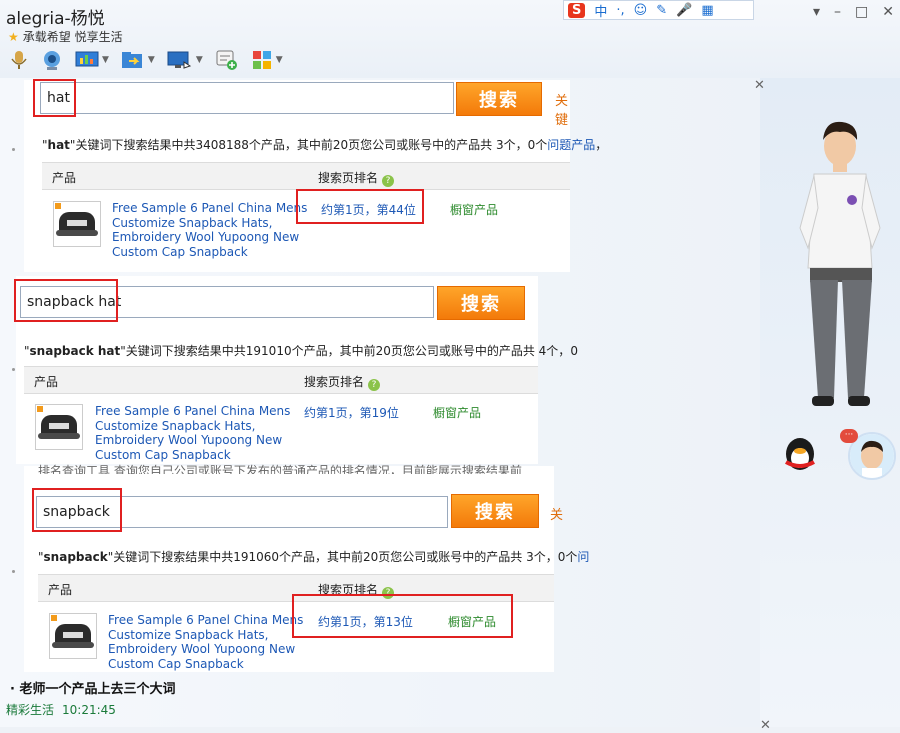 The image size is (900, 733). What do you see at coordinates (765, 725) in the screenshot?
I see `sidebar-bottom-close-button: ✕` at bounding box center [765, 725].